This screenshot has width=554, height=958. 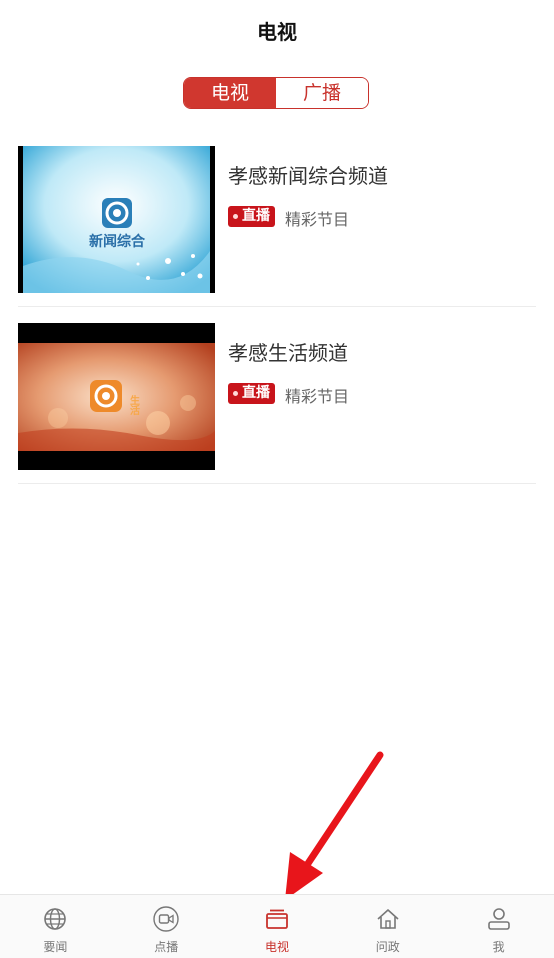 I want to click on news-thumb-text: 新闻综合, so click(x=117, y=241).